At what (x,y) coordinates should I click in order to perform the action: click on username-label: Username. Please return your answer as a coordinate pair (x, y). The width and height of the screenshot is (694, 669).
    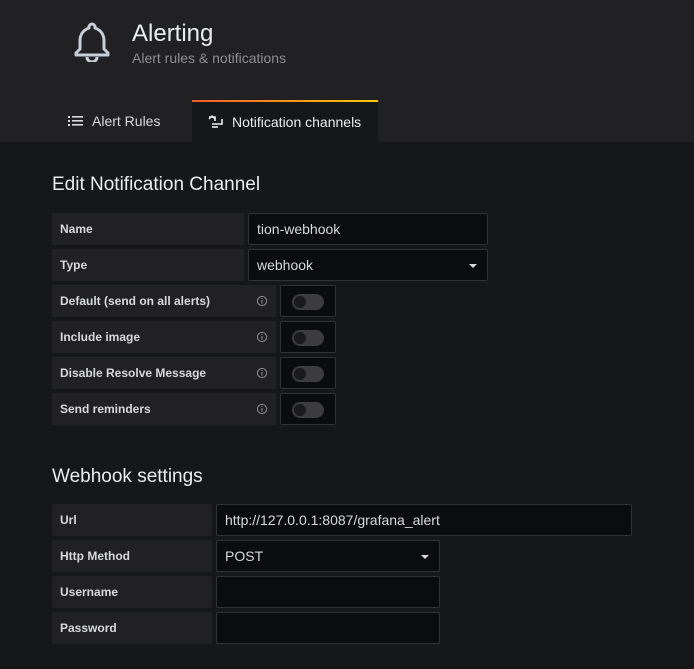
    Looking at the image, I should click on (132, 592).